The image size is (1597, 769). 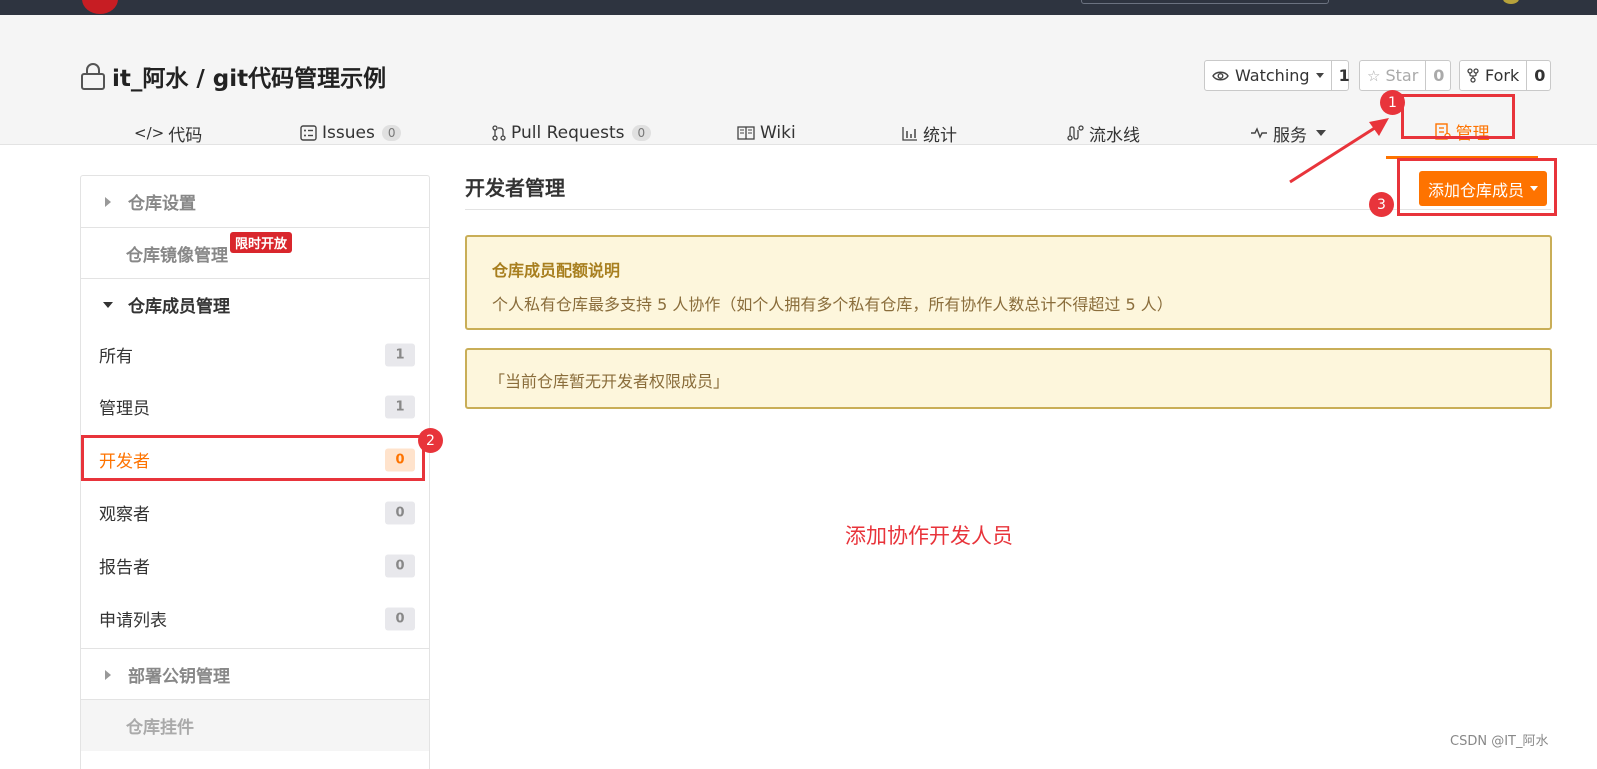 What do you see at coordinates (1259, 133) in the screenshot?
I see `pulse-icon` at bounding box center [1259, 133].